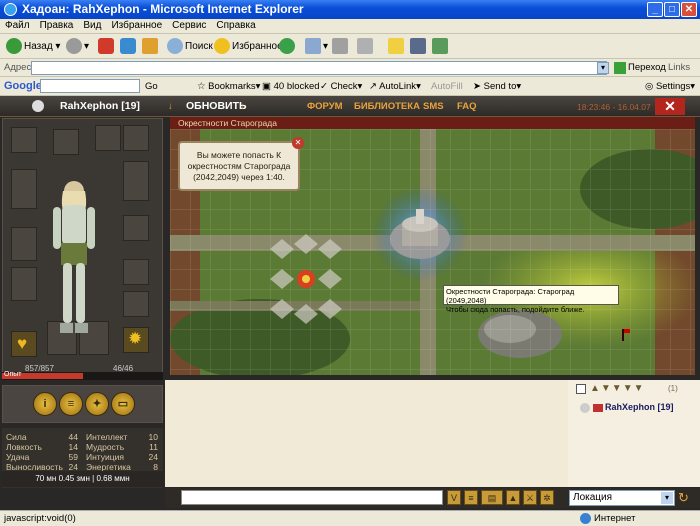 This screenshot has width=700, height=526. I want to click on sort-arrows-icon: ▲▼▼▼▼, so click(617, 388).